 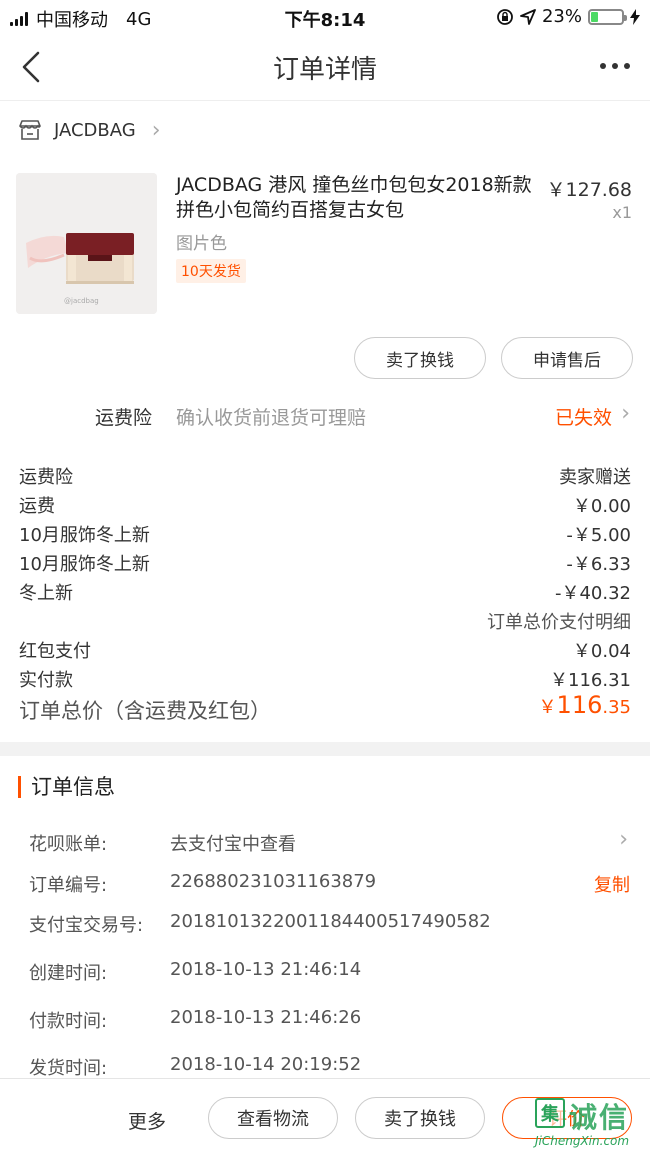 I want to click on info-label: 订单编号:, so click(x=68, y=885).